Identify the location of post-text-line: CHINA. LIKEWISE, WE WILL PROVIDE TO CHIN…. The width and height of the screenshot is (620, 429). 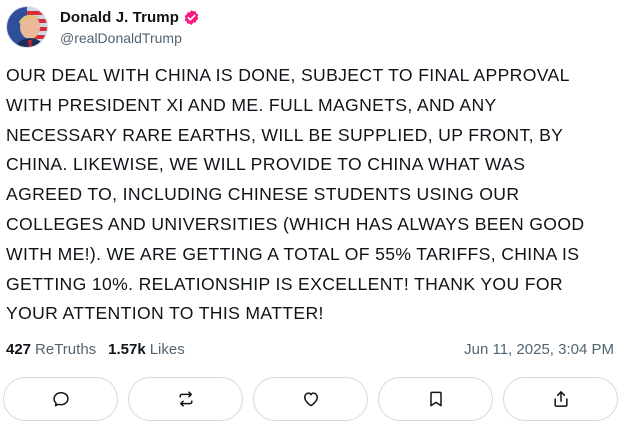
(266, 164).